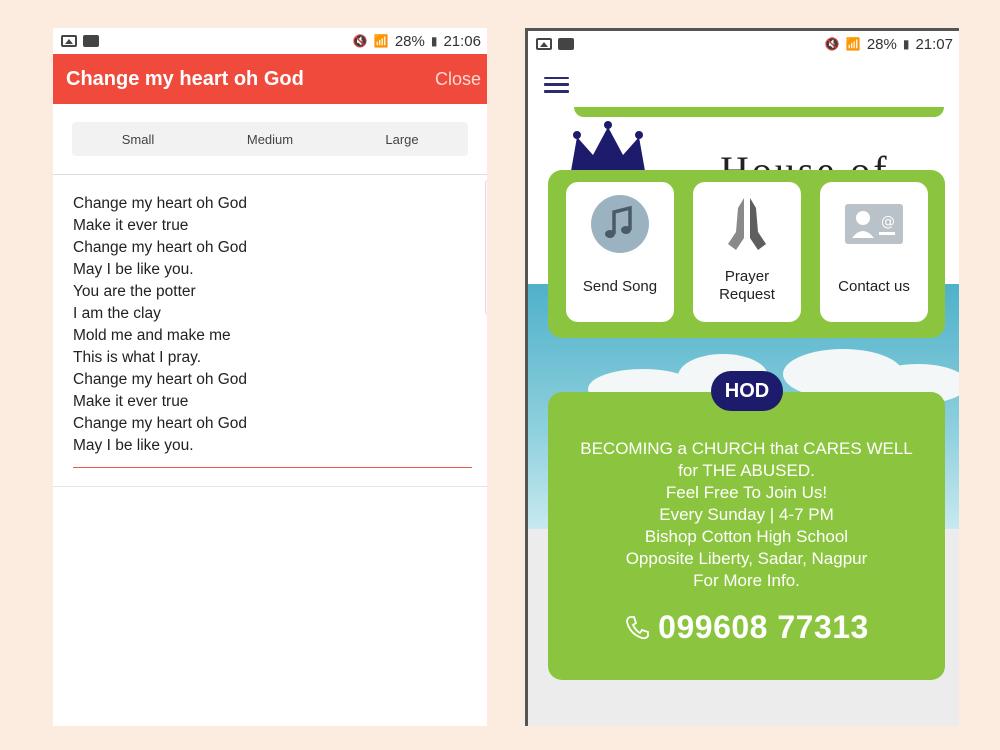 The width and height of the screenshot is (1000, 750). Describe the element at coordinates (270, 41) in the screenshot. I see `status-bar: 🔇 📶 28% ▮ 21:06` at that location.